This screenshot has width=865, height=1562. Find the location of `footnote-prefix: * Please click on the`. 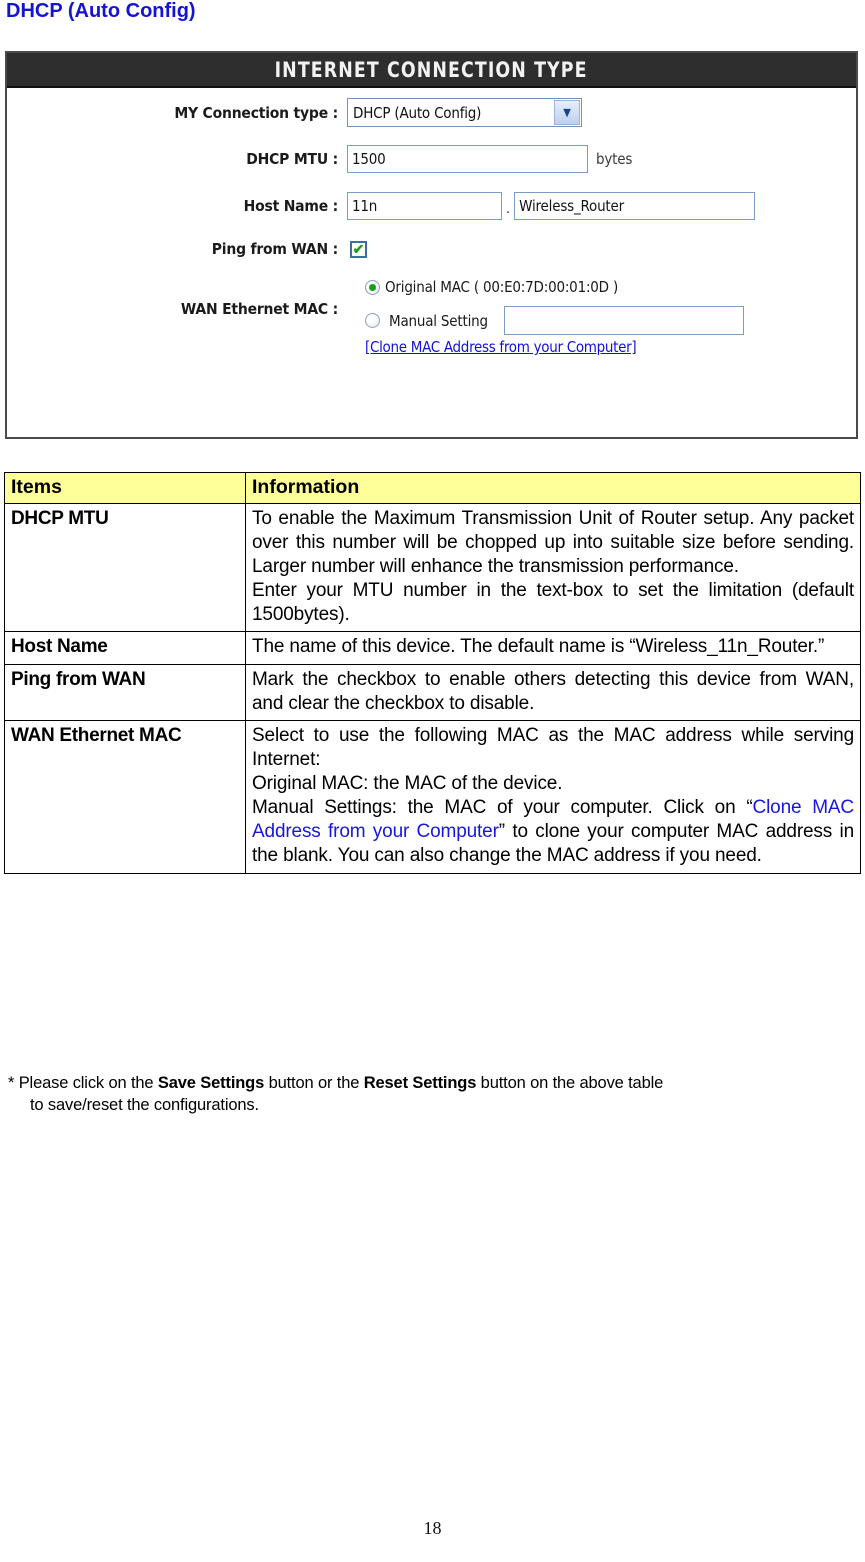

footnote-prefix: * Please click on the is located at coordinates (83, 1083).